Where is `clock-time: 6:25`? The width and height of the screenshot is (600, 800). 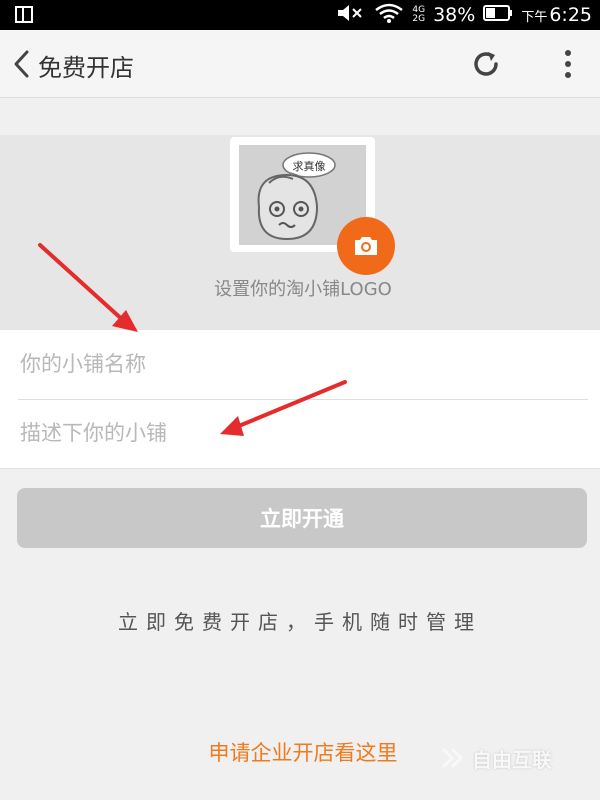 clock-time: 6:25 is located at coordinates (570, 15).